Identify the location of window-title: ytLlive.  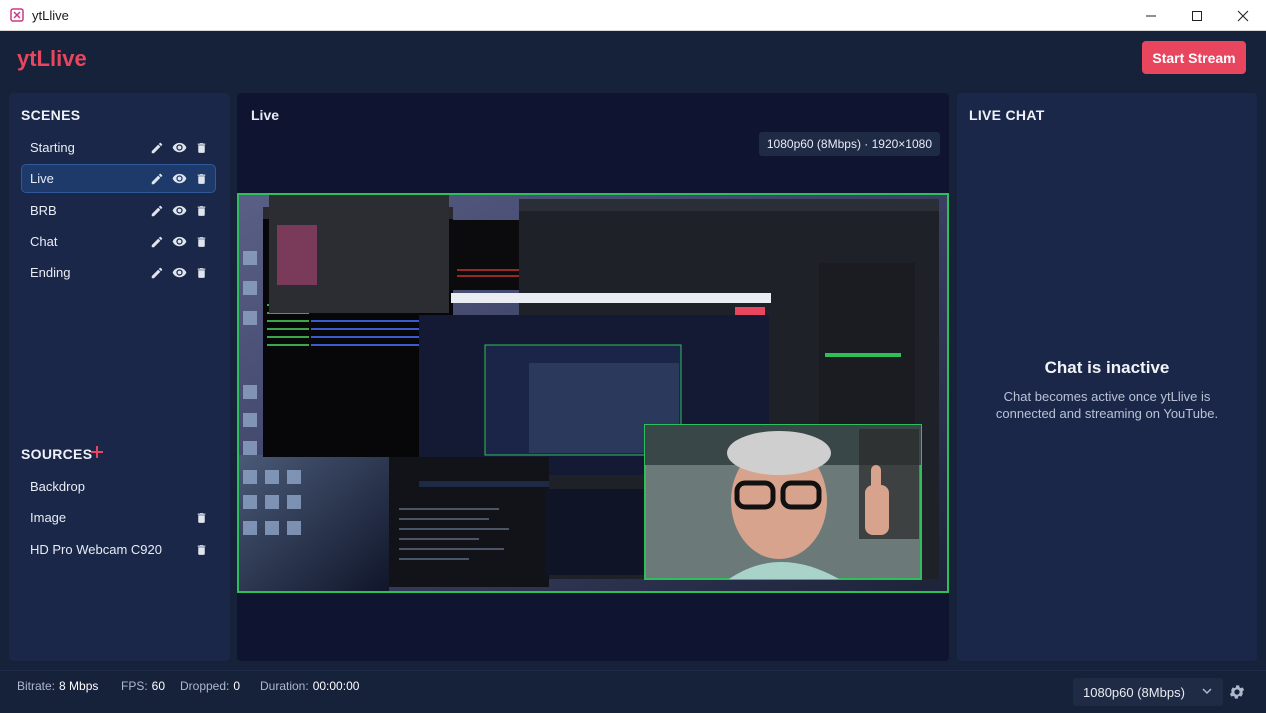
(50, 15).